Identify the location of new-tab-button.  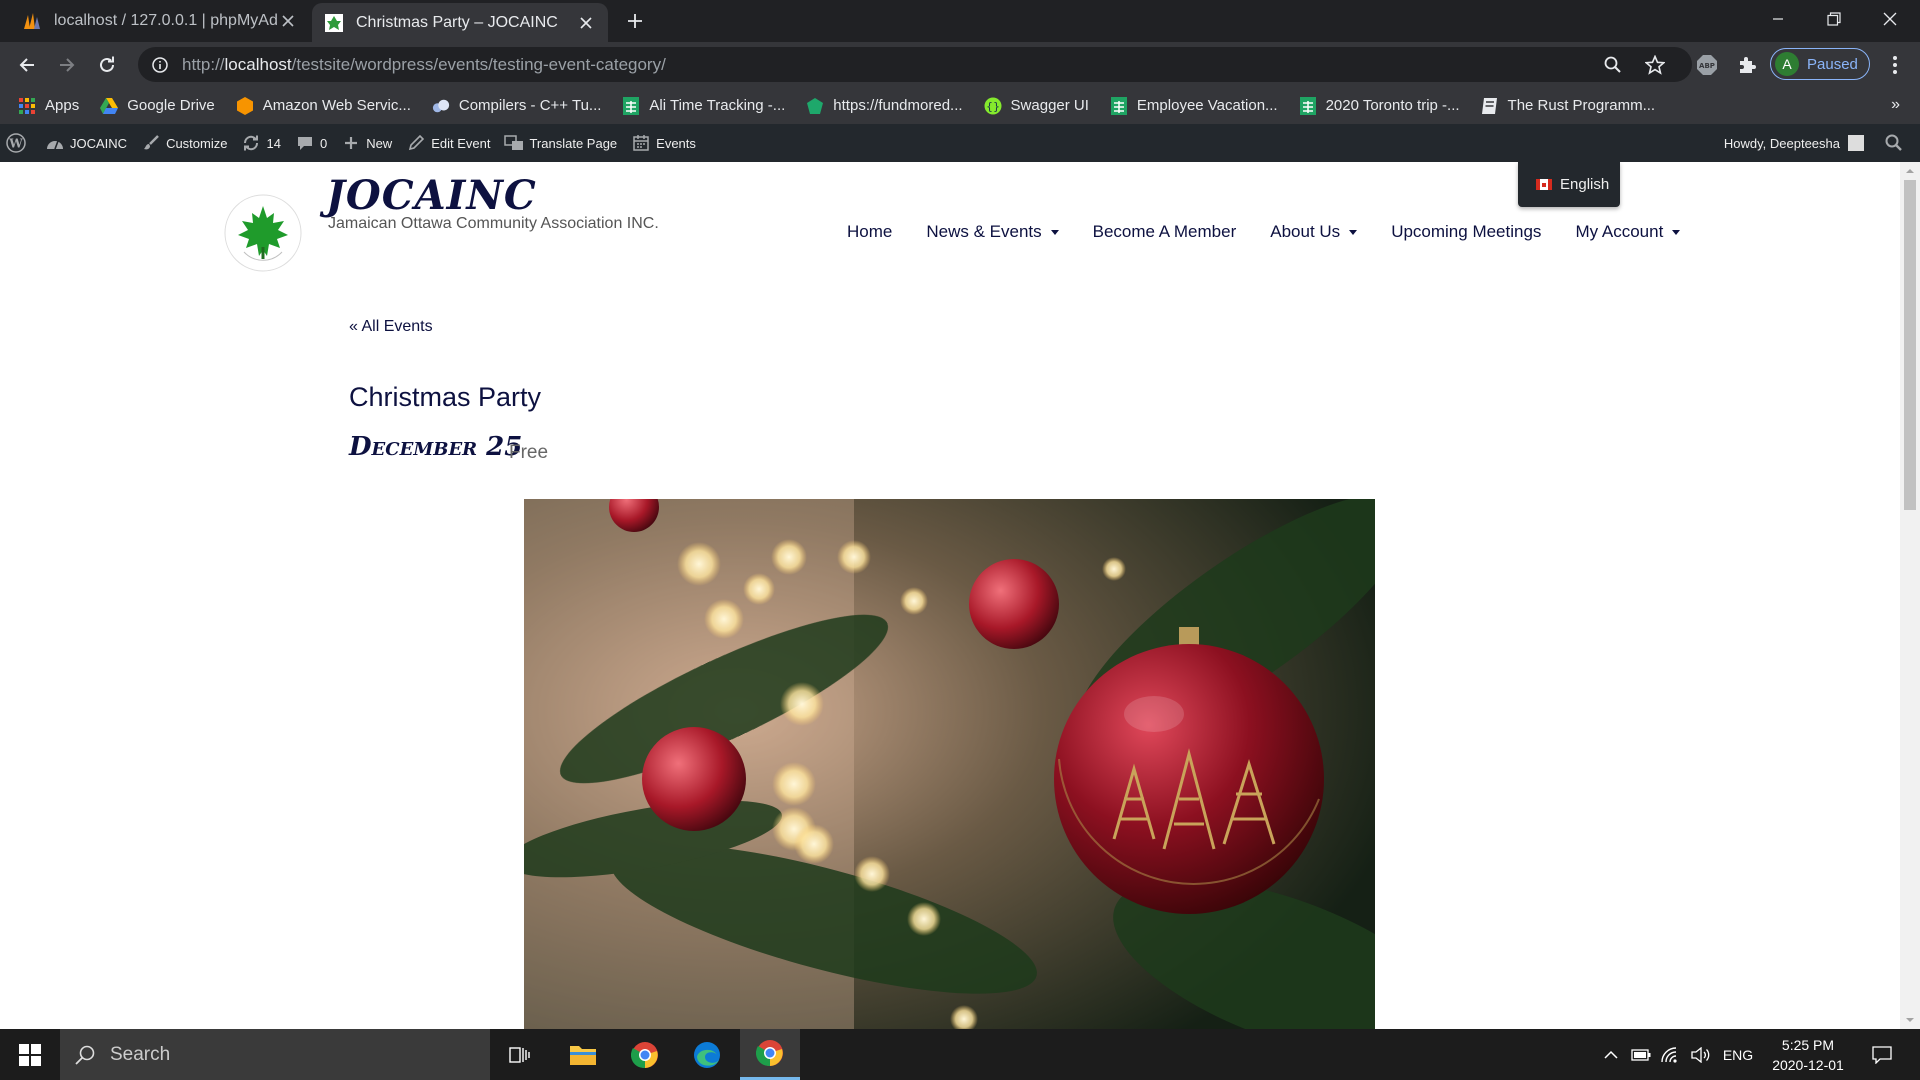
(635, 21).